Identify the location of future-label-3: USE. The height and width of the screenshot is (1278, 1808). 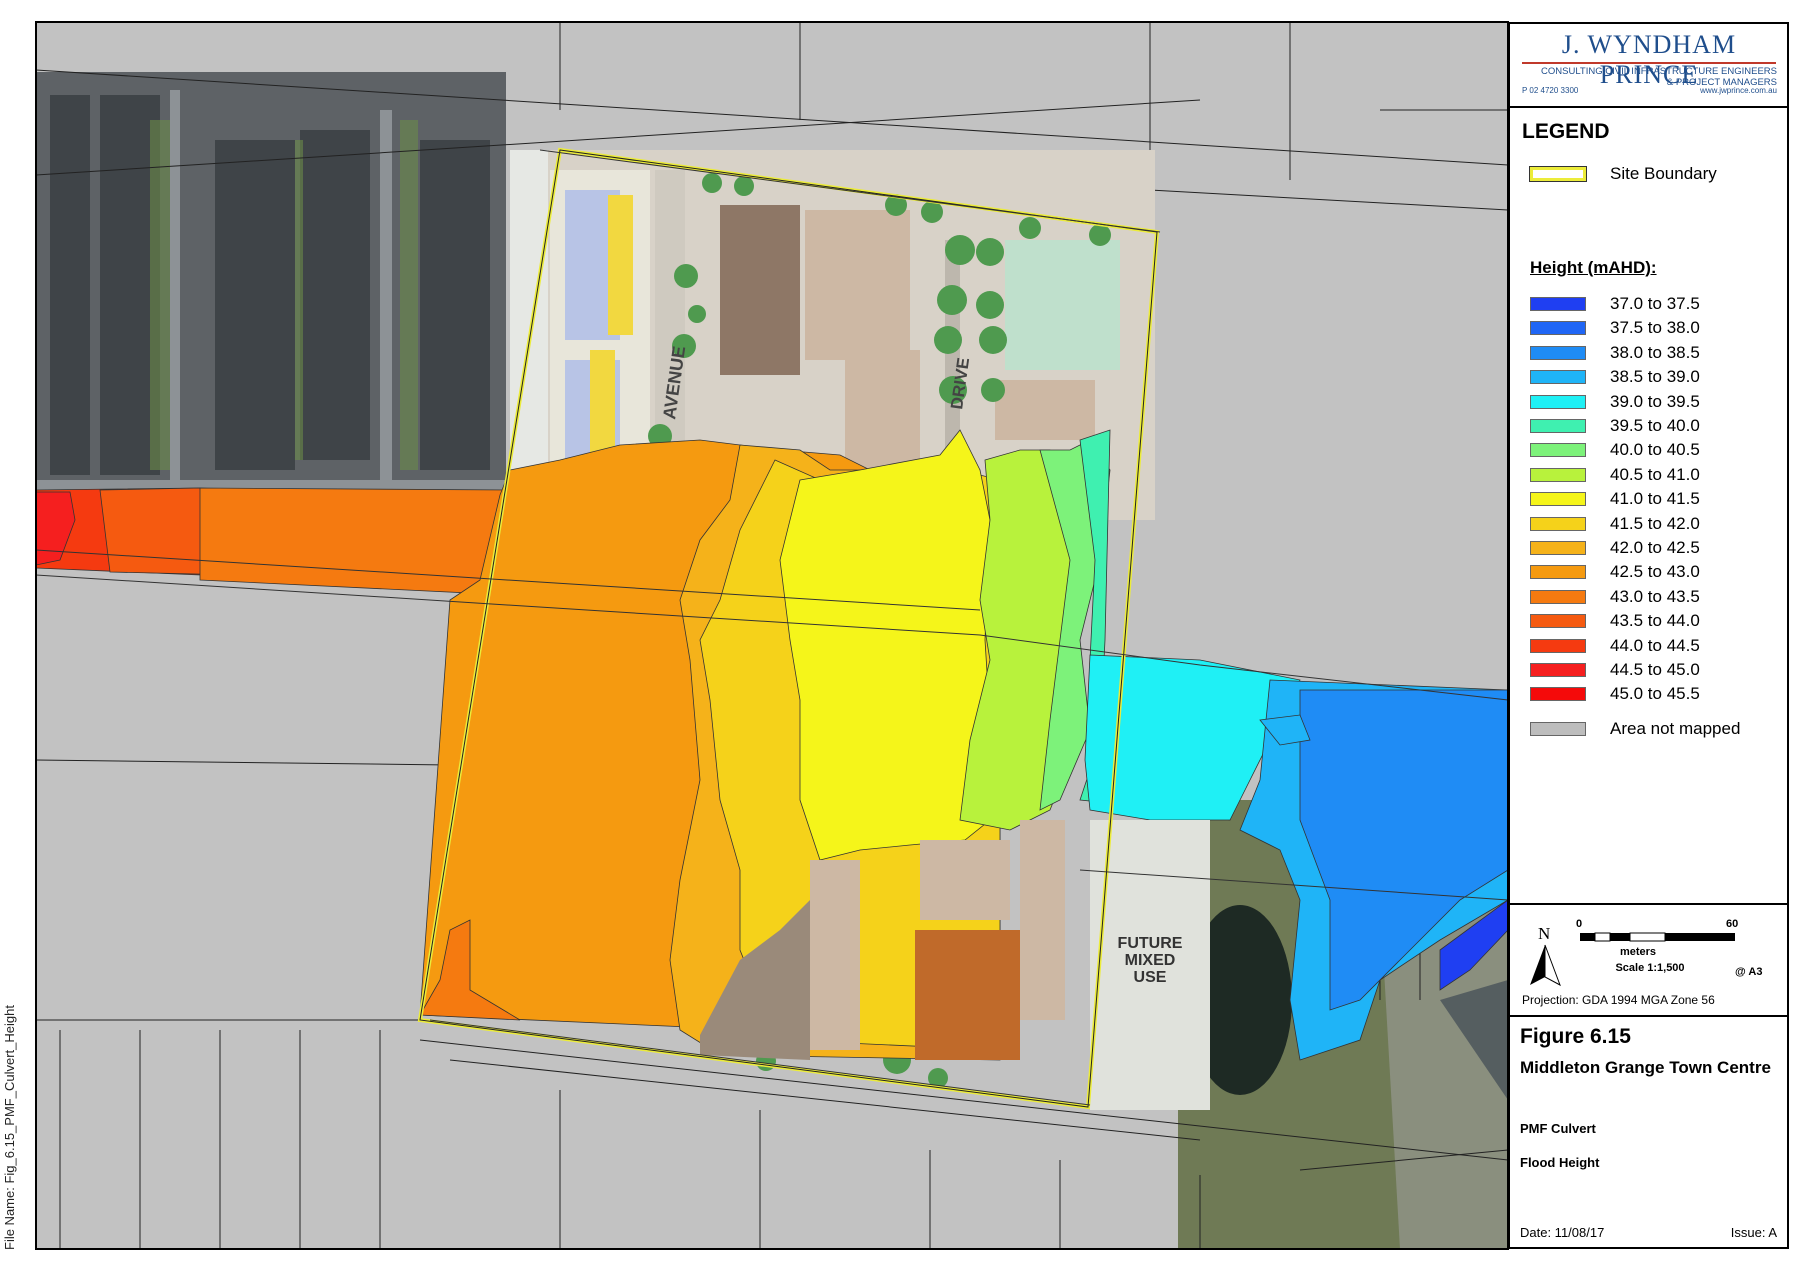
(1150, 977).